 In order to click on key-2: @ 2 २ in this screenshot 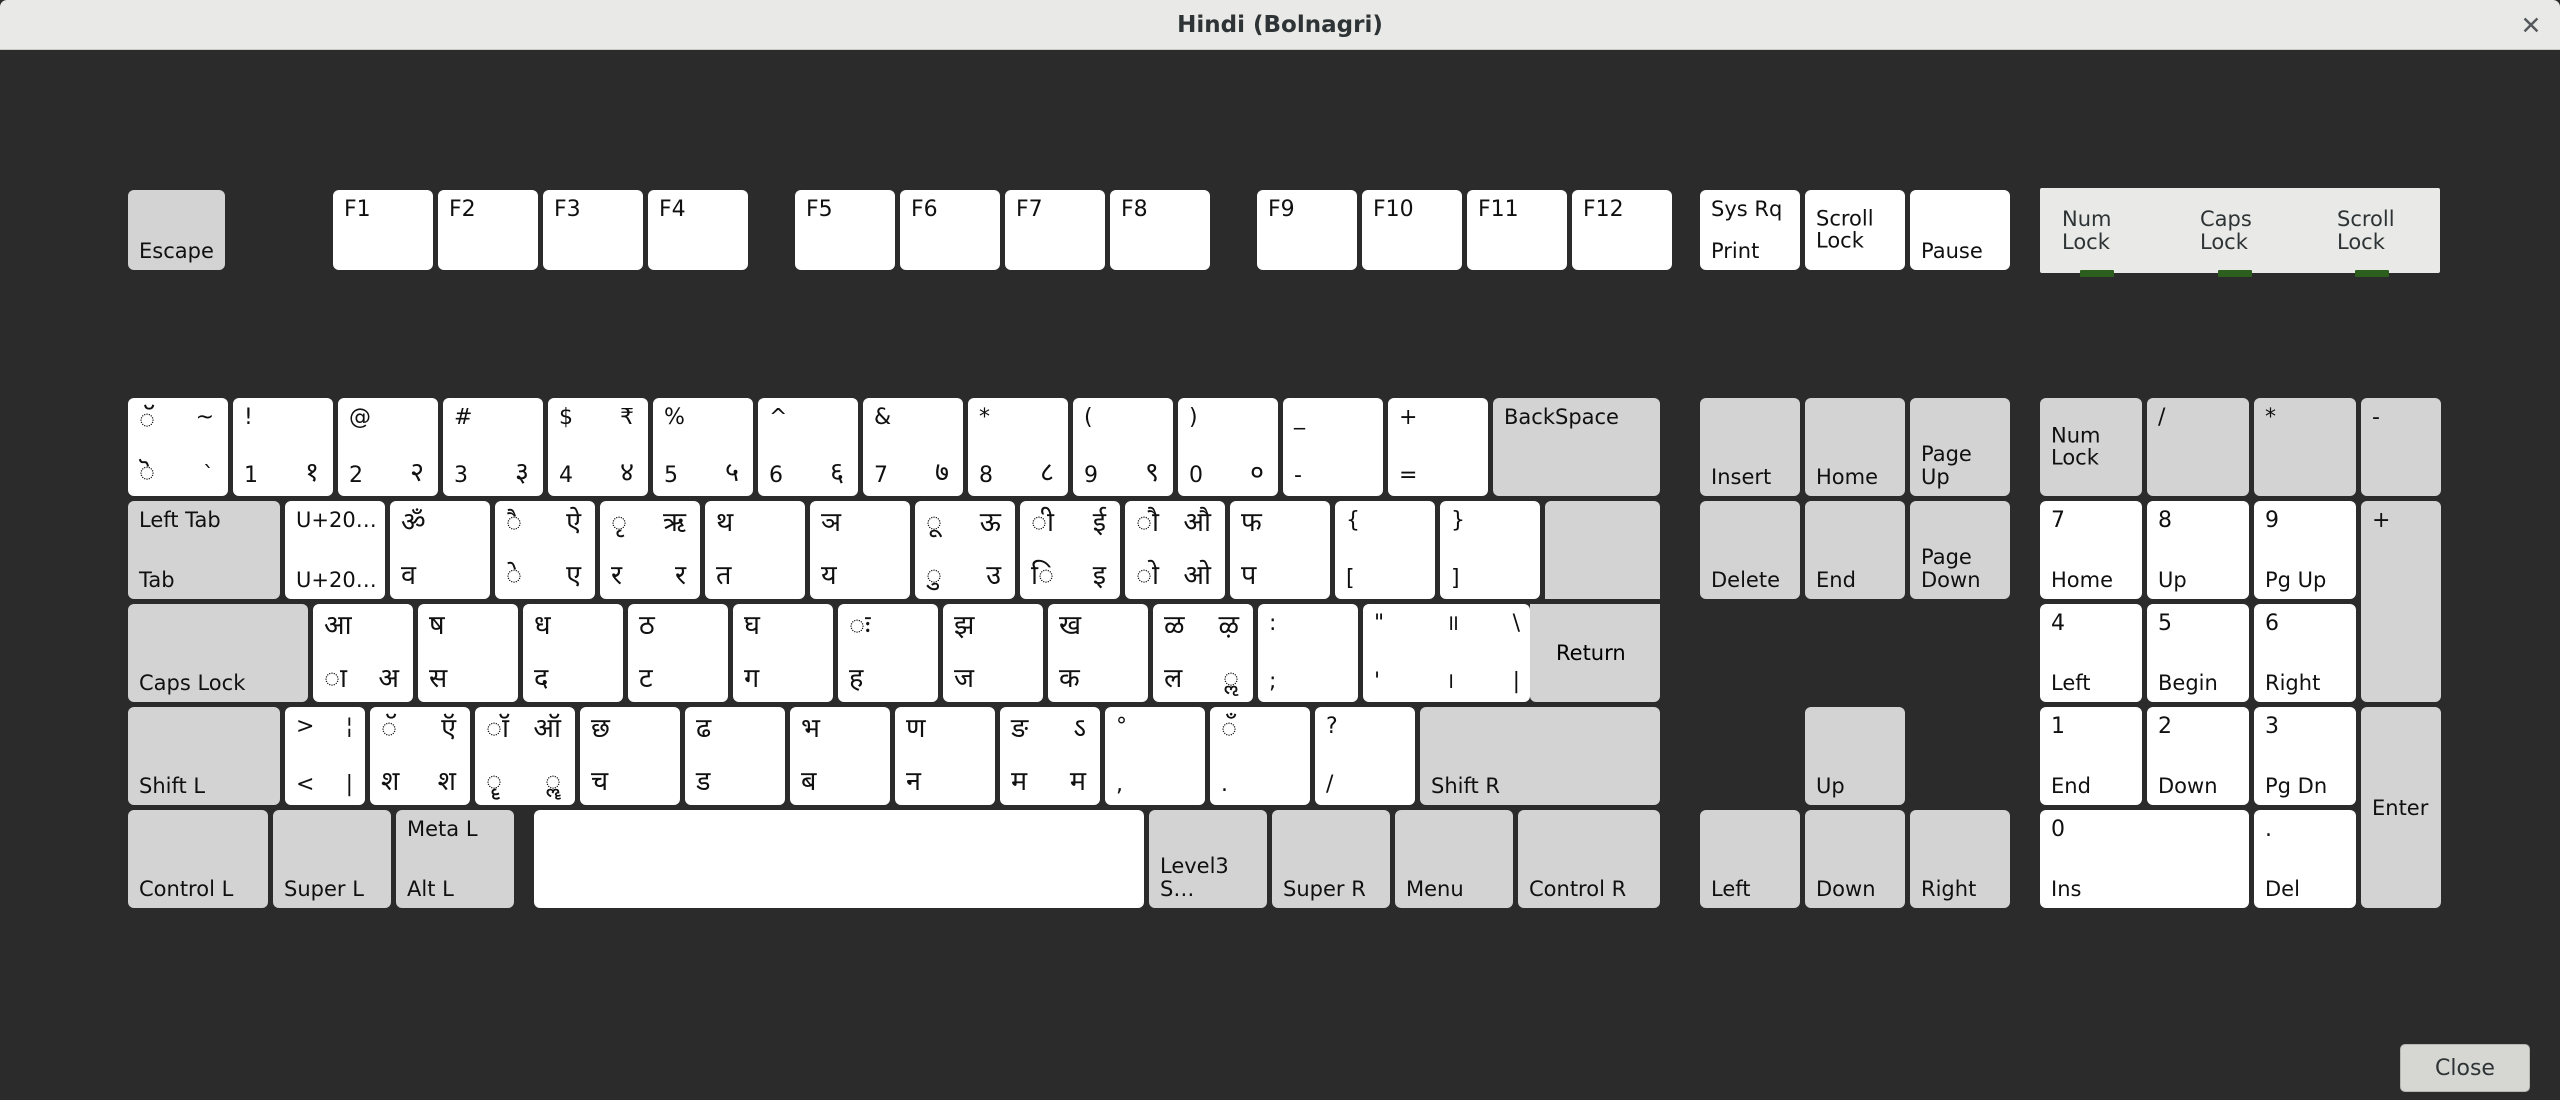, I will do `click(388, 447)`.